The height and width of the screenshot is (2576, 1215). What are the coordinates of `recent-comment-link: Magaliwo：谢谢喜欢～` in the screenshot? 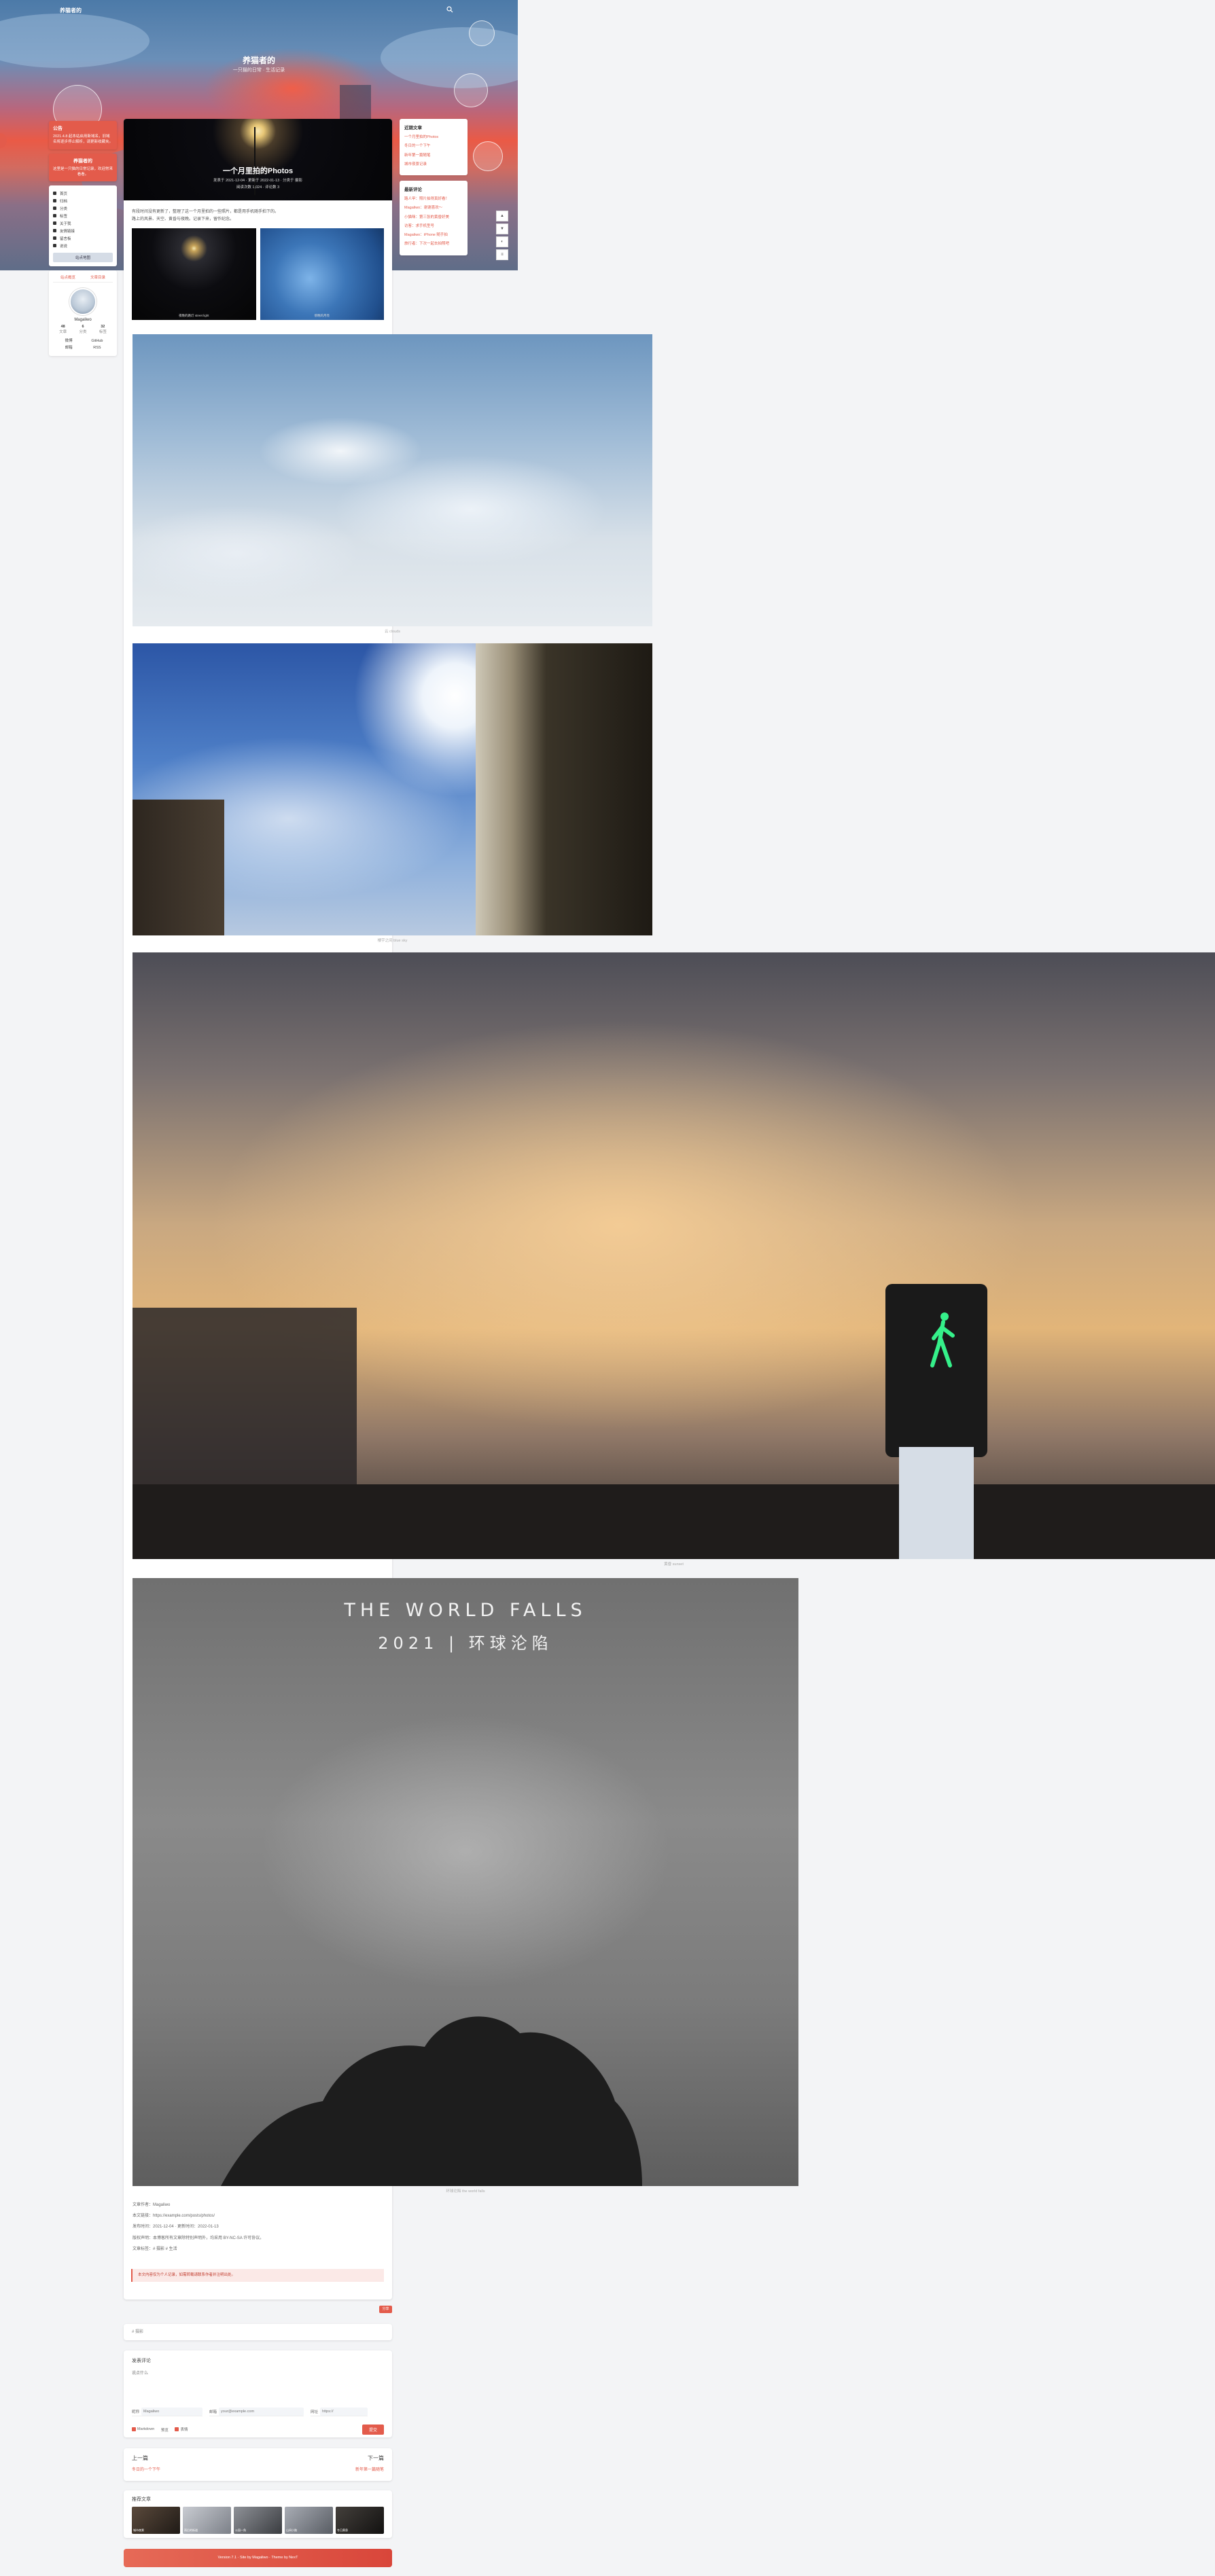 It's located at (434, 208).